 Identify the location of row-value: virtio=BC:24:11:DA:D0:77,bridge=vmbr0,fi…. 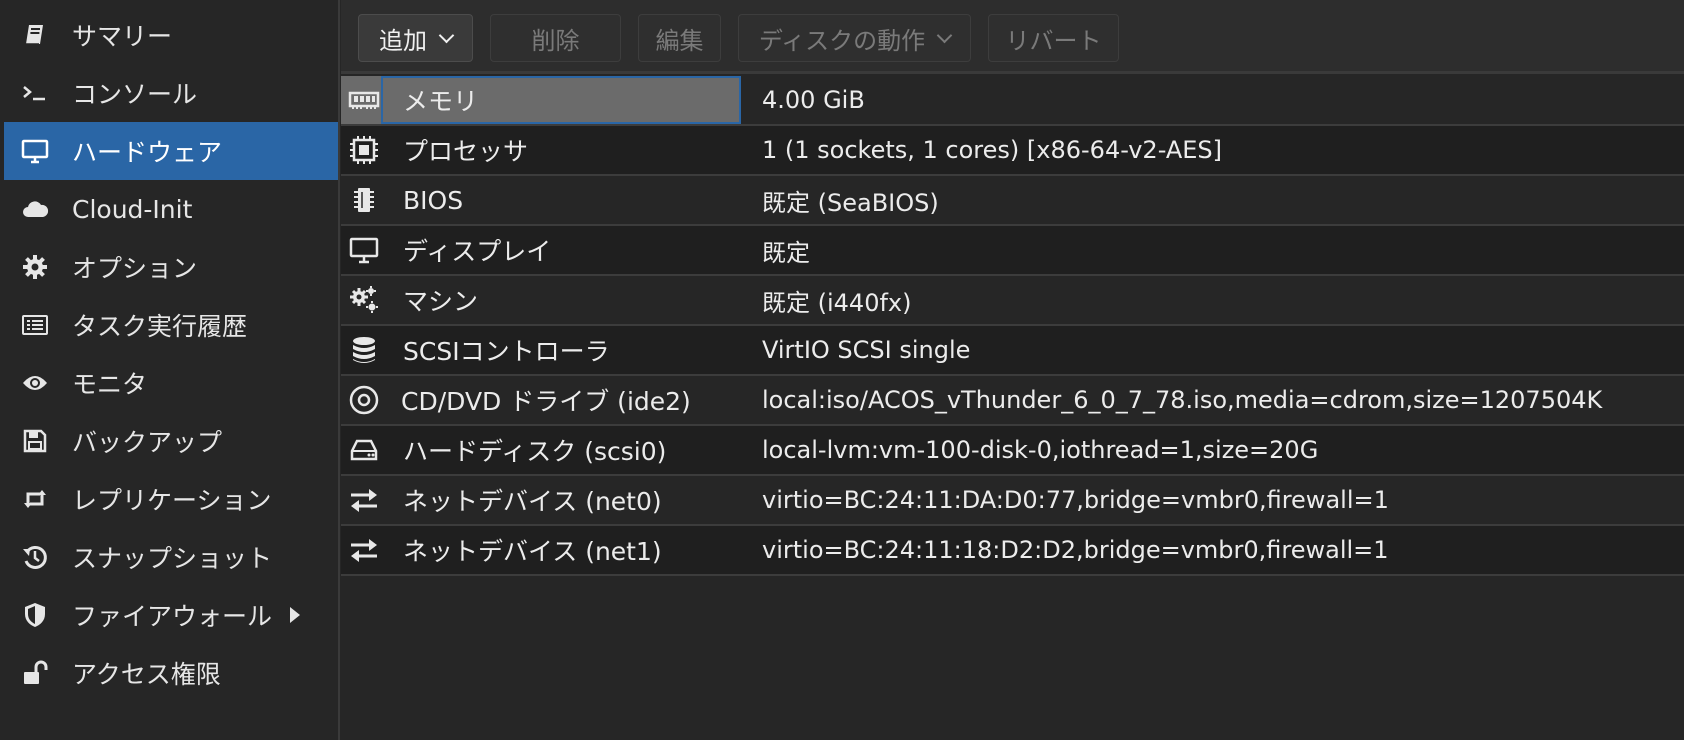
(1075, 500).